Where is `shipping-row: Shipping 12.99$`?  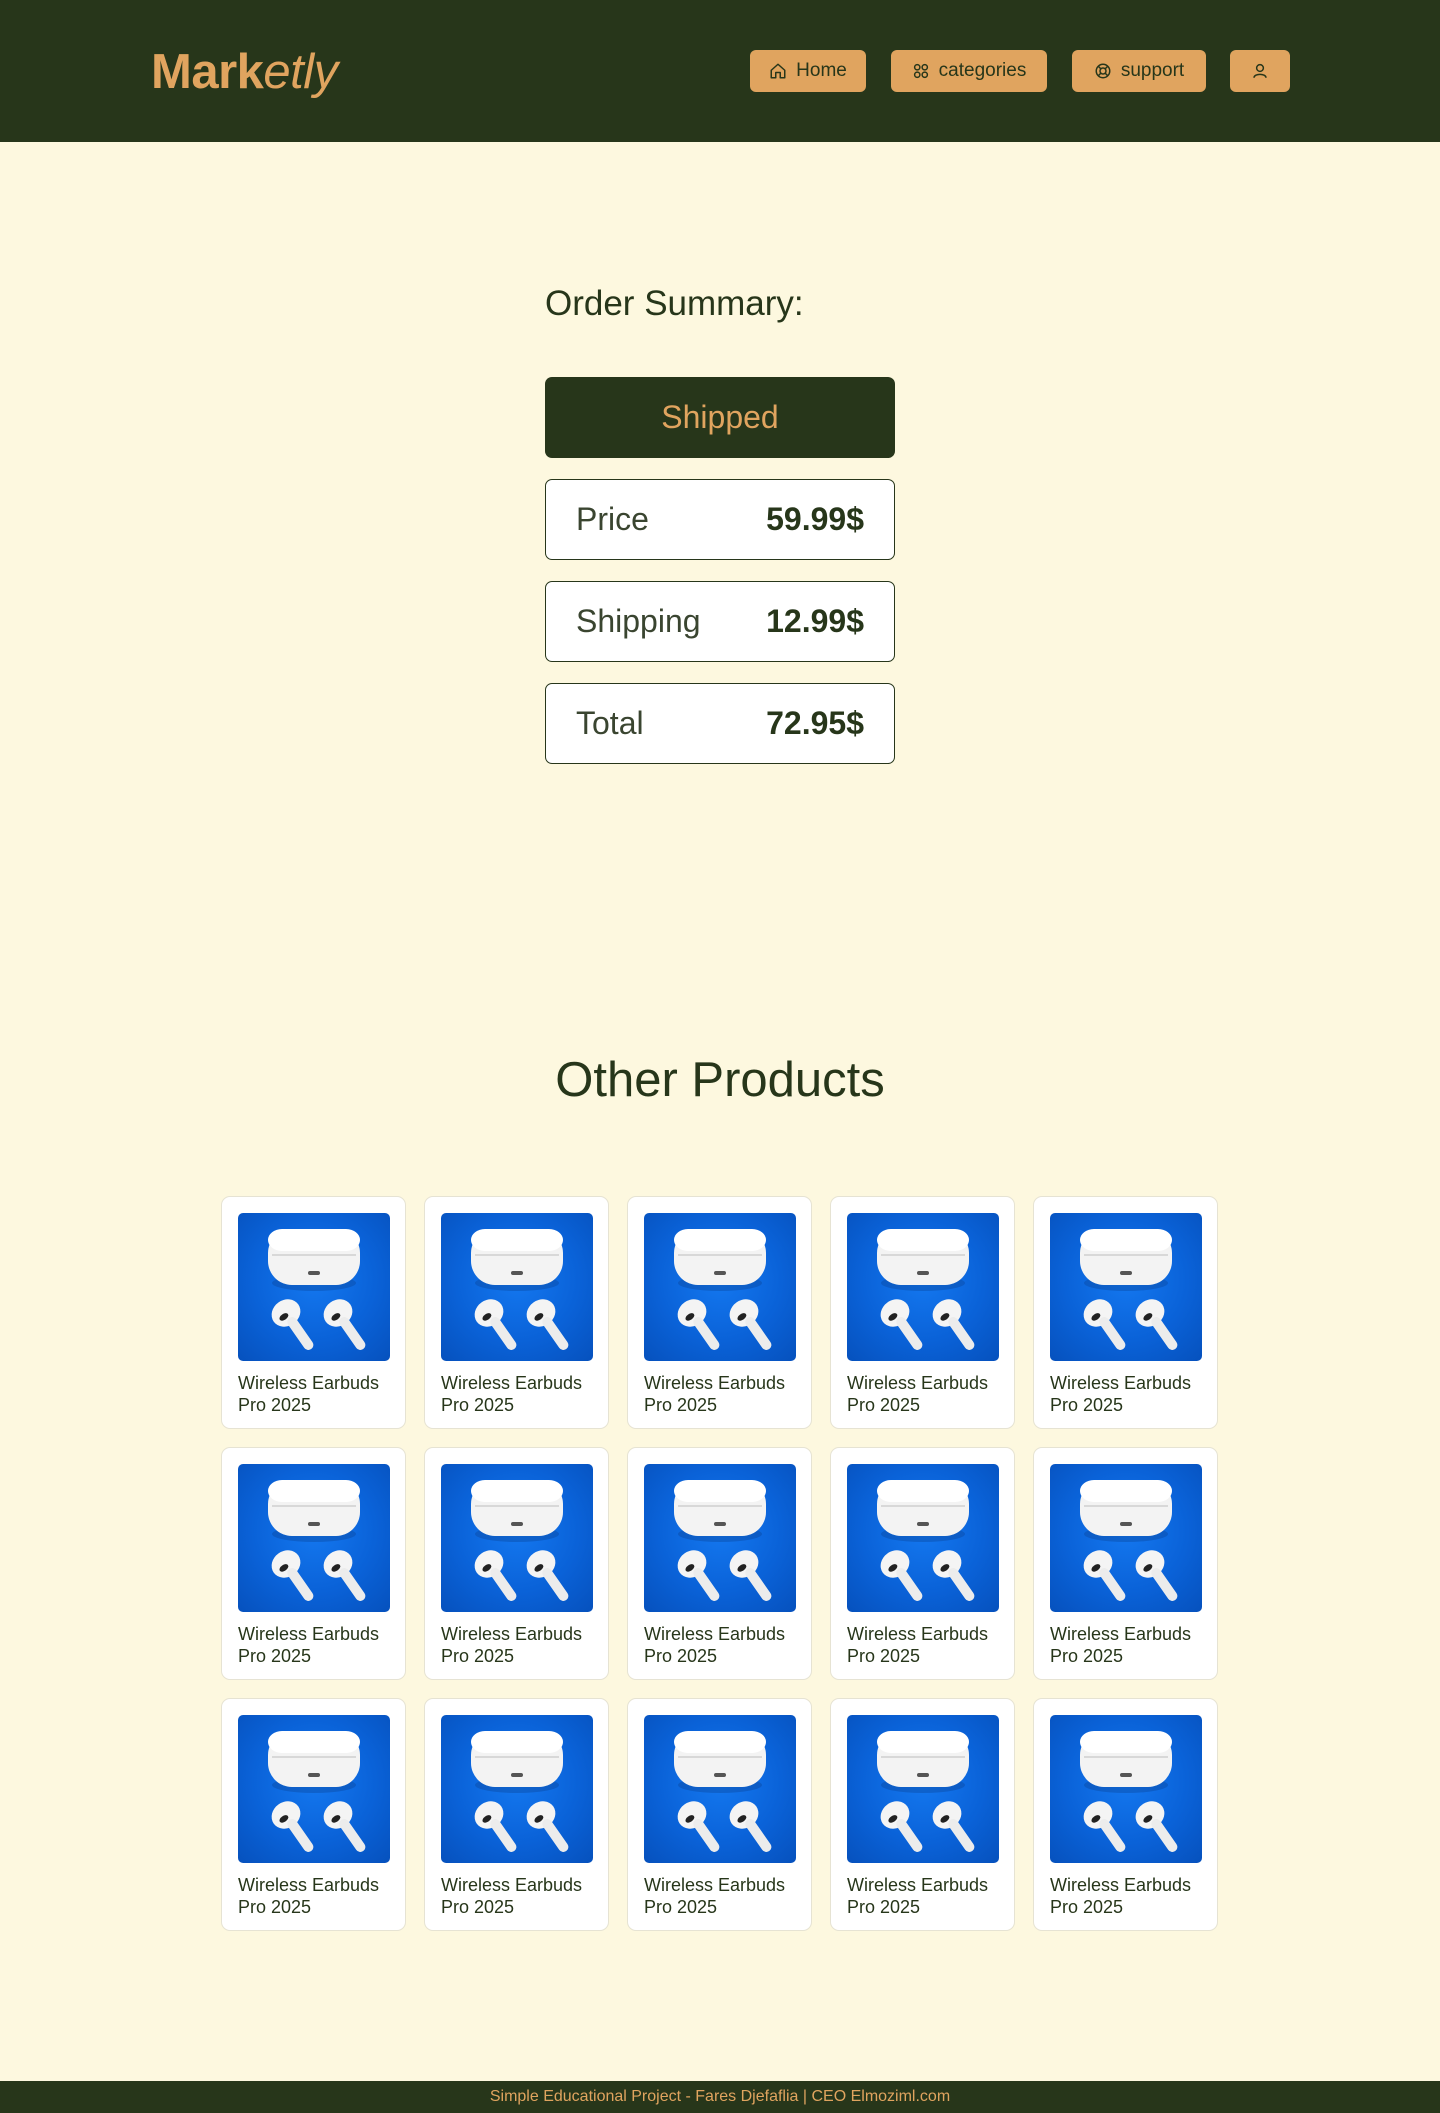 shipping-row: Shipping 12.99$ is located at coordinates (720, 621).